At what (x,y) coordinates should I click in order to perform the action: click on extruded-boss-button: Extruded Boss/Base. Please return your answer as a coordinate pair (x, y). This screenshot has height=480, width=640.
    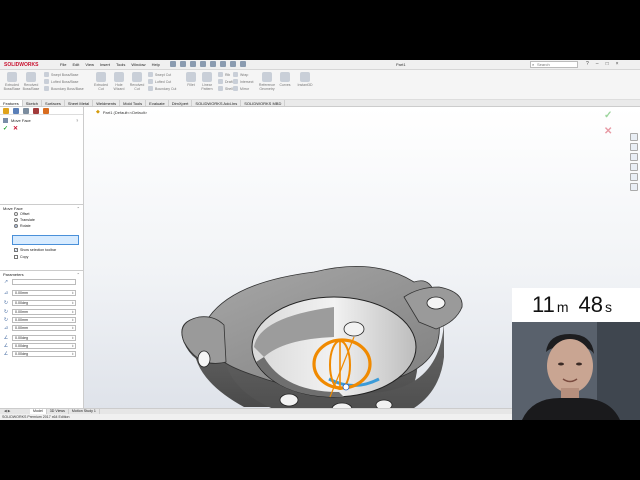
    Looking at the image, I should click on (12, 81).